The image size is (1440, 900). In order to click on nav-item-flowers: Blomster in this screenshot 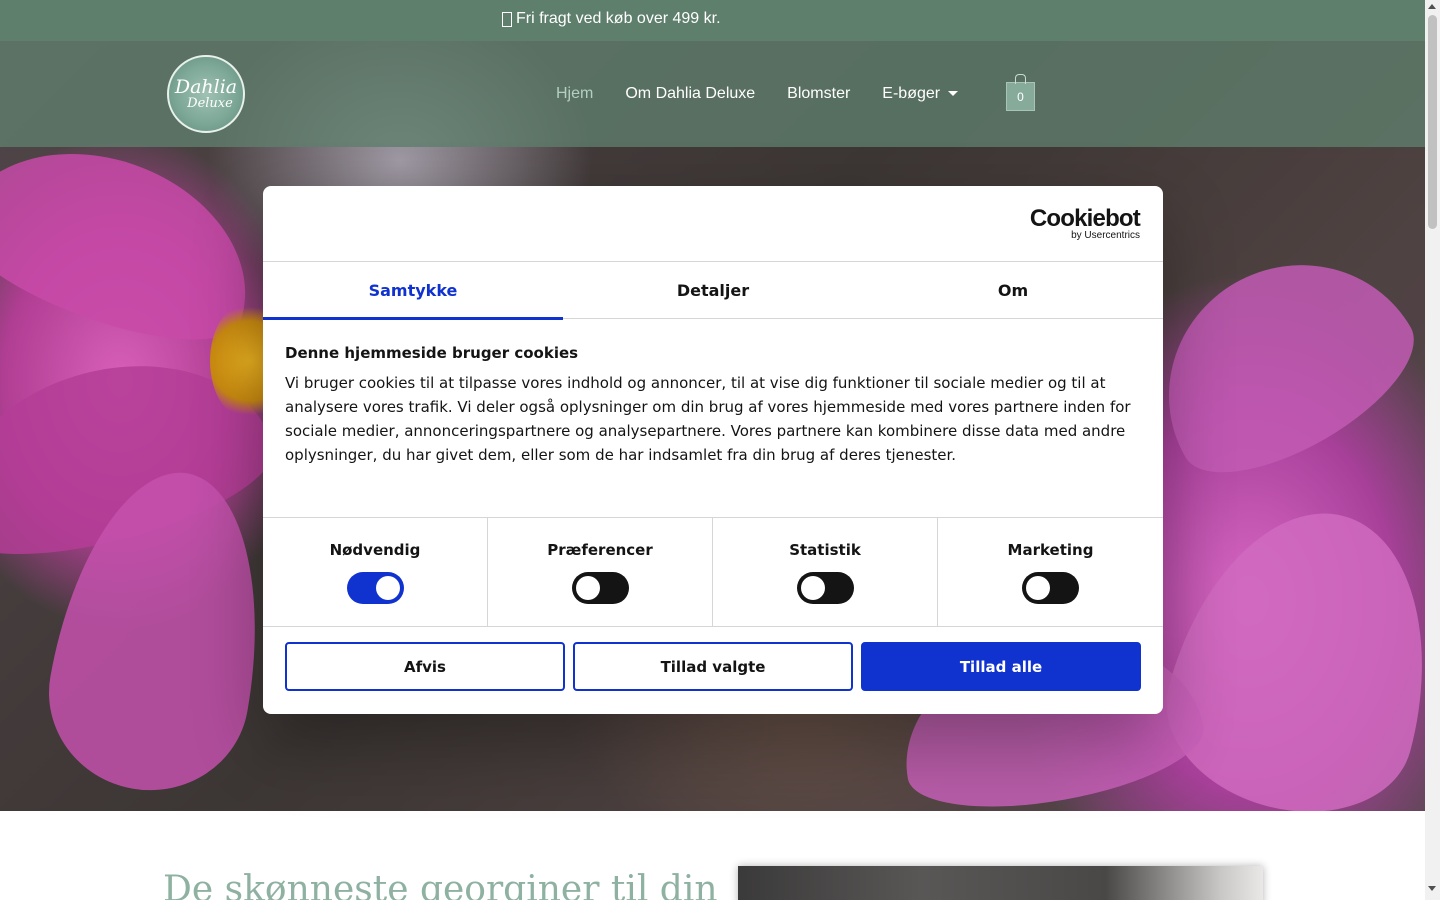, I will do `click(818, 94)`.